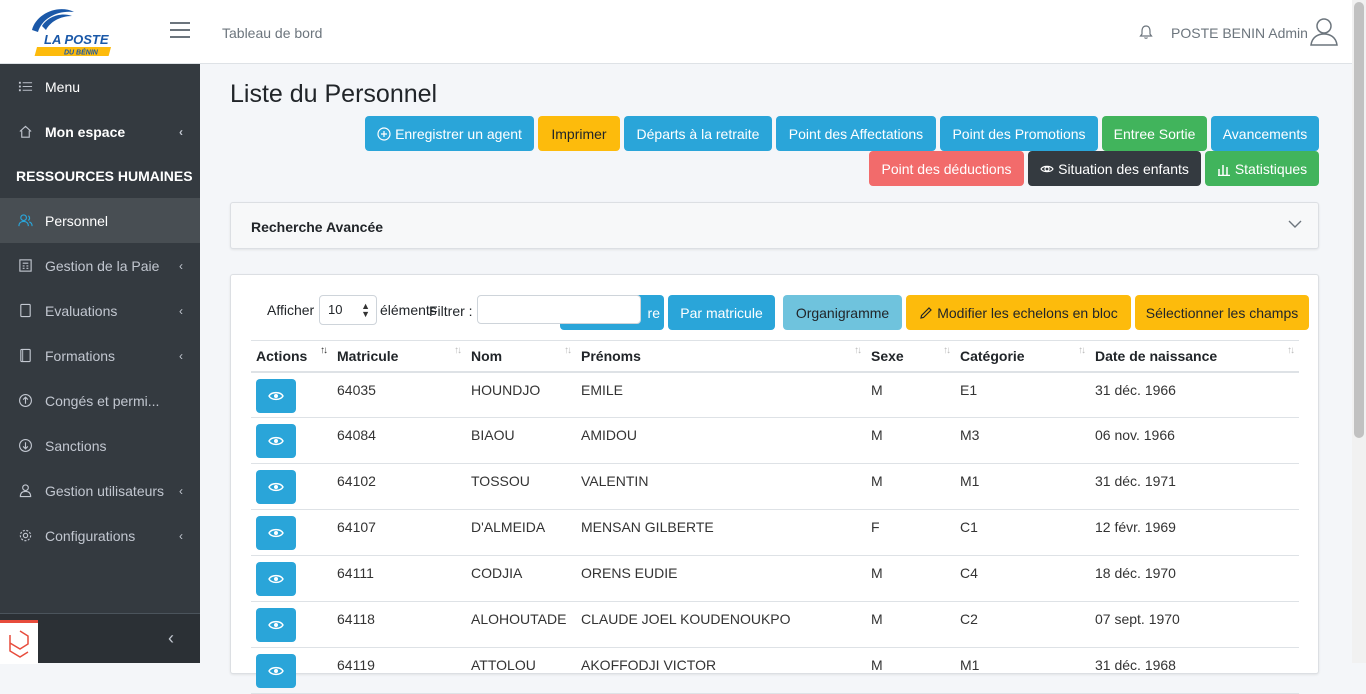 Image resolution: width=1366 pixels, height=694 pixels. What do you see at coordinates (721, 486) in the screenshot?
I see `prenoms-cell: VALENTIN` at bounding box center [721, 486].